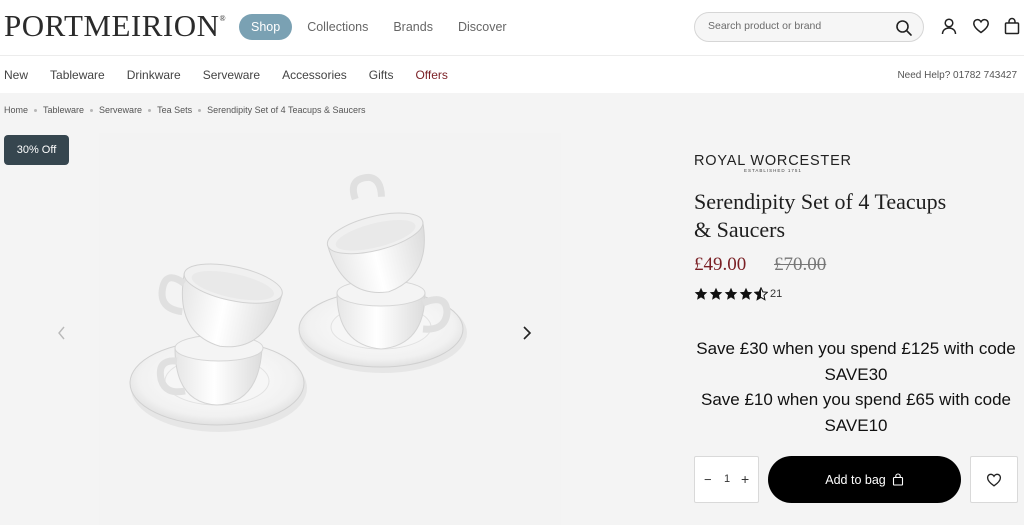  What do you see at coordinates (77, 75) in the screenshot?
I see `subnav-tableware: Tableware` at bounding box center [77, 75].